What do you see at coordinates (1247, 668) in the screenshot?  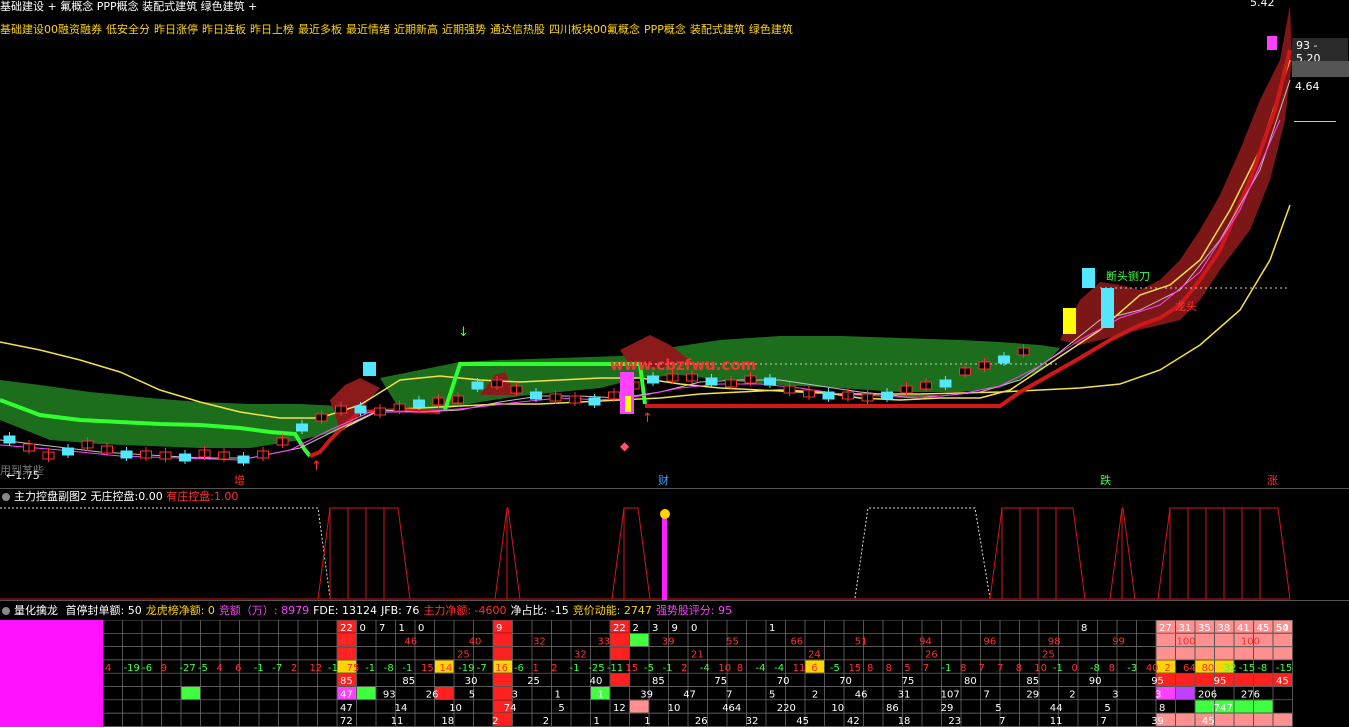 I see `grid-value: -15` at bounding box center [1247, 668].